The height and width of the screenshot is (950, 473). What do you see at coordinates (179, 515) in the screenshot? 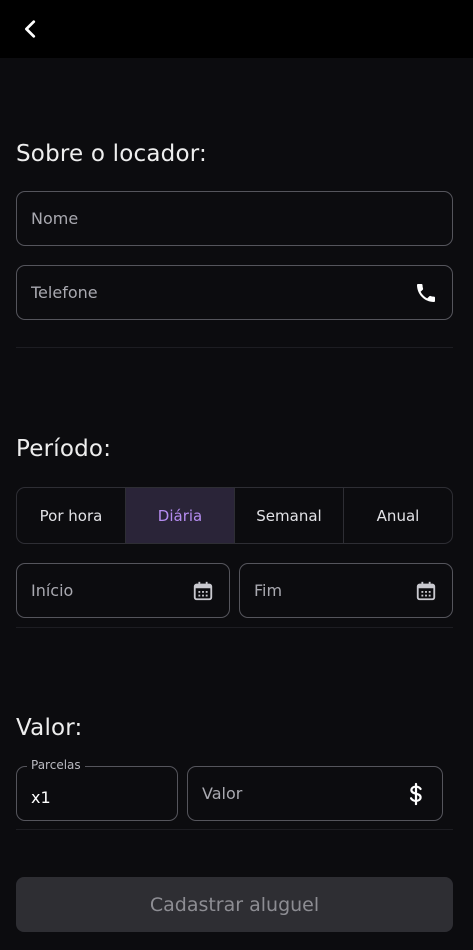
I see `segment-diaria: Diária` at bounding box center [179, 515].